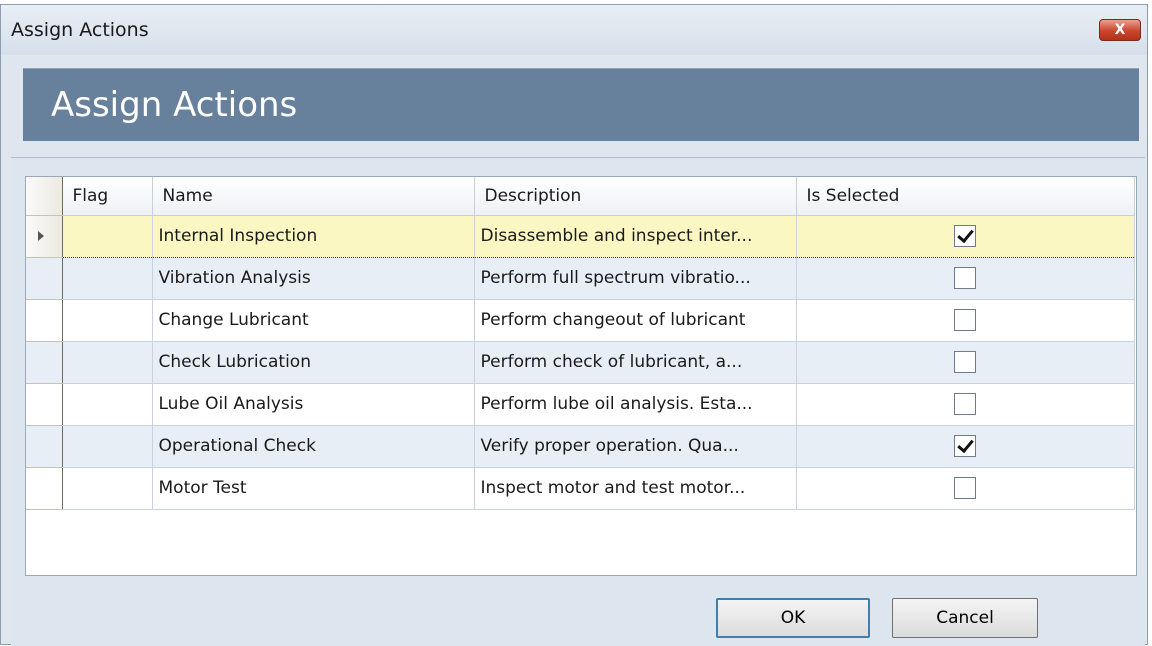 The width and height of the screenshot is (1152, 646). Describe the element at coordinates (635, 196) in the screenshot. I see `column-header-description: Description` at that location.